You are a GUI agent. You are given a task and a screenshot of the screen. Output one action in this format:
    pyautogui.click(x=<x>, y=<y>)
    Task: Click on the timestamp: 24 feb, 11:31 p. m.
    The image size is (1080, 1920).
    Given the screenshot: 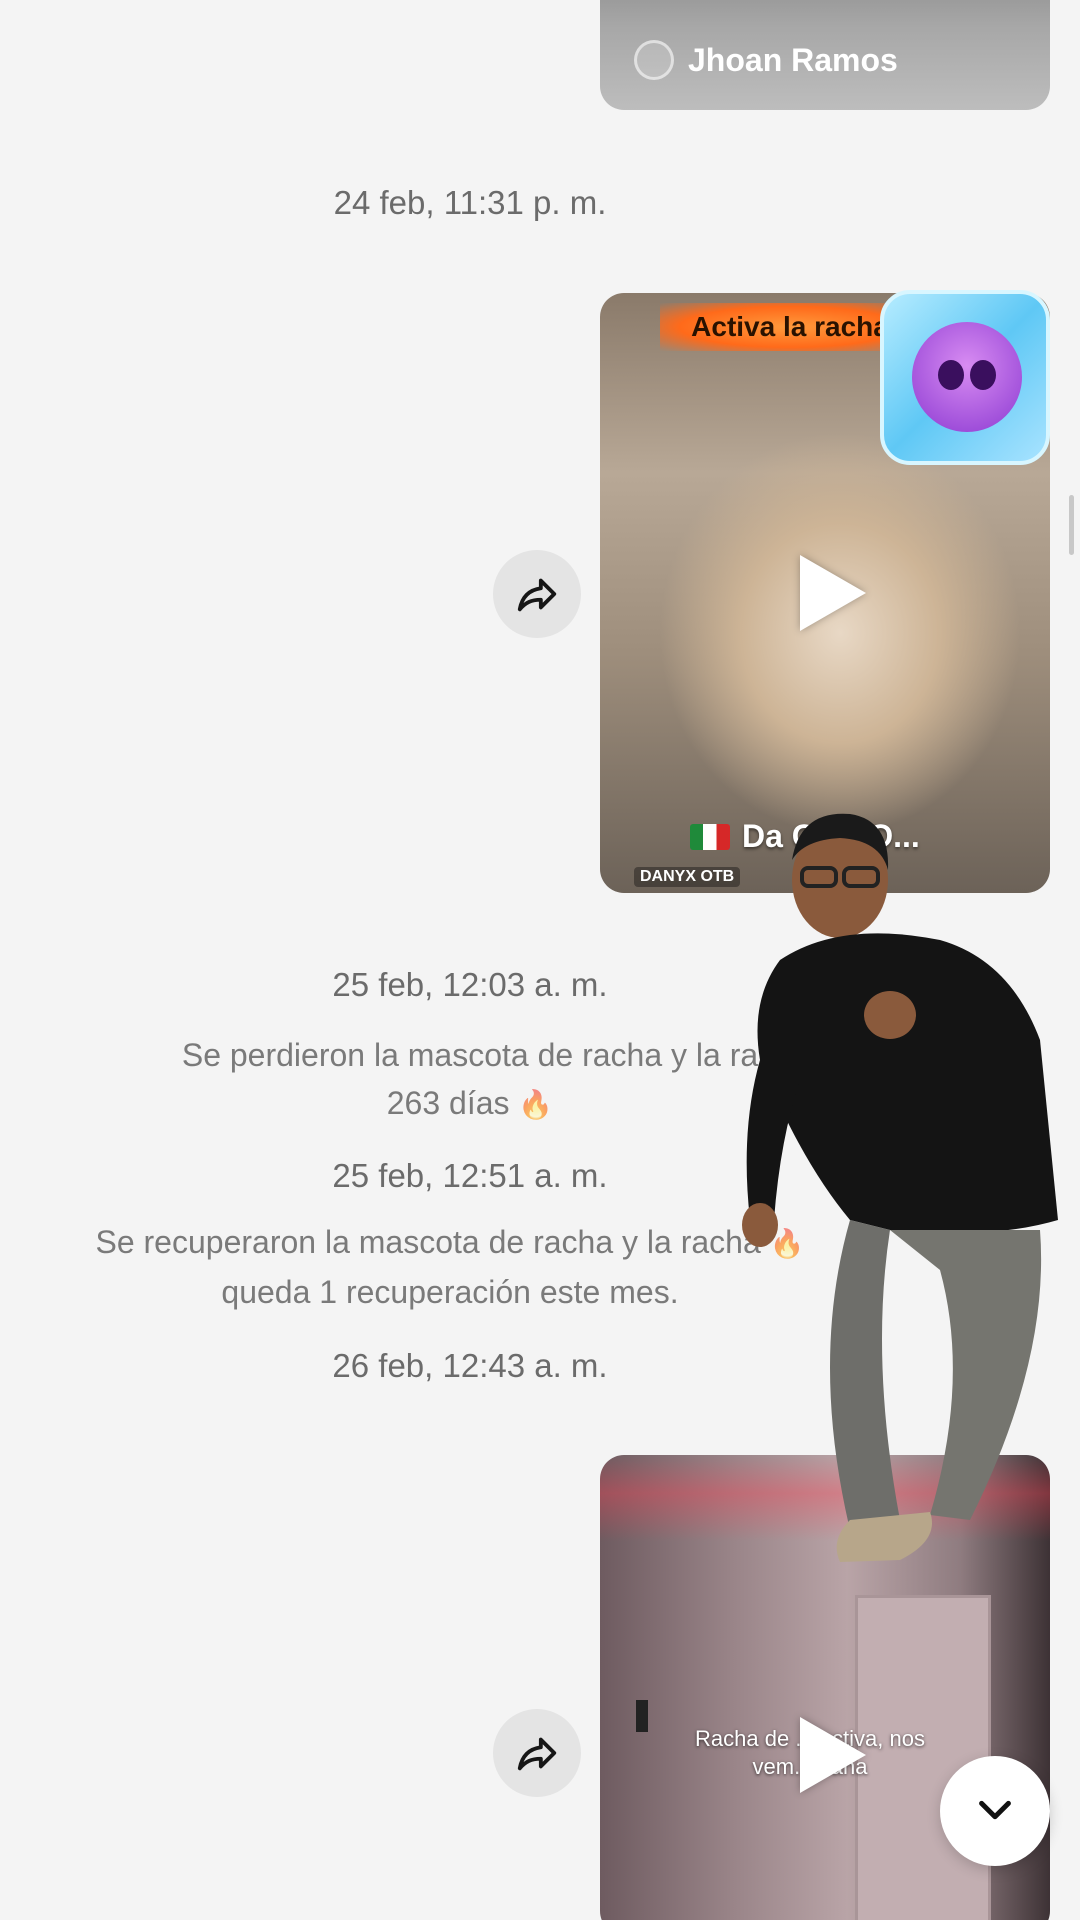 What is the action you would take?
    pyautogui.click(x=470, y=202)
    